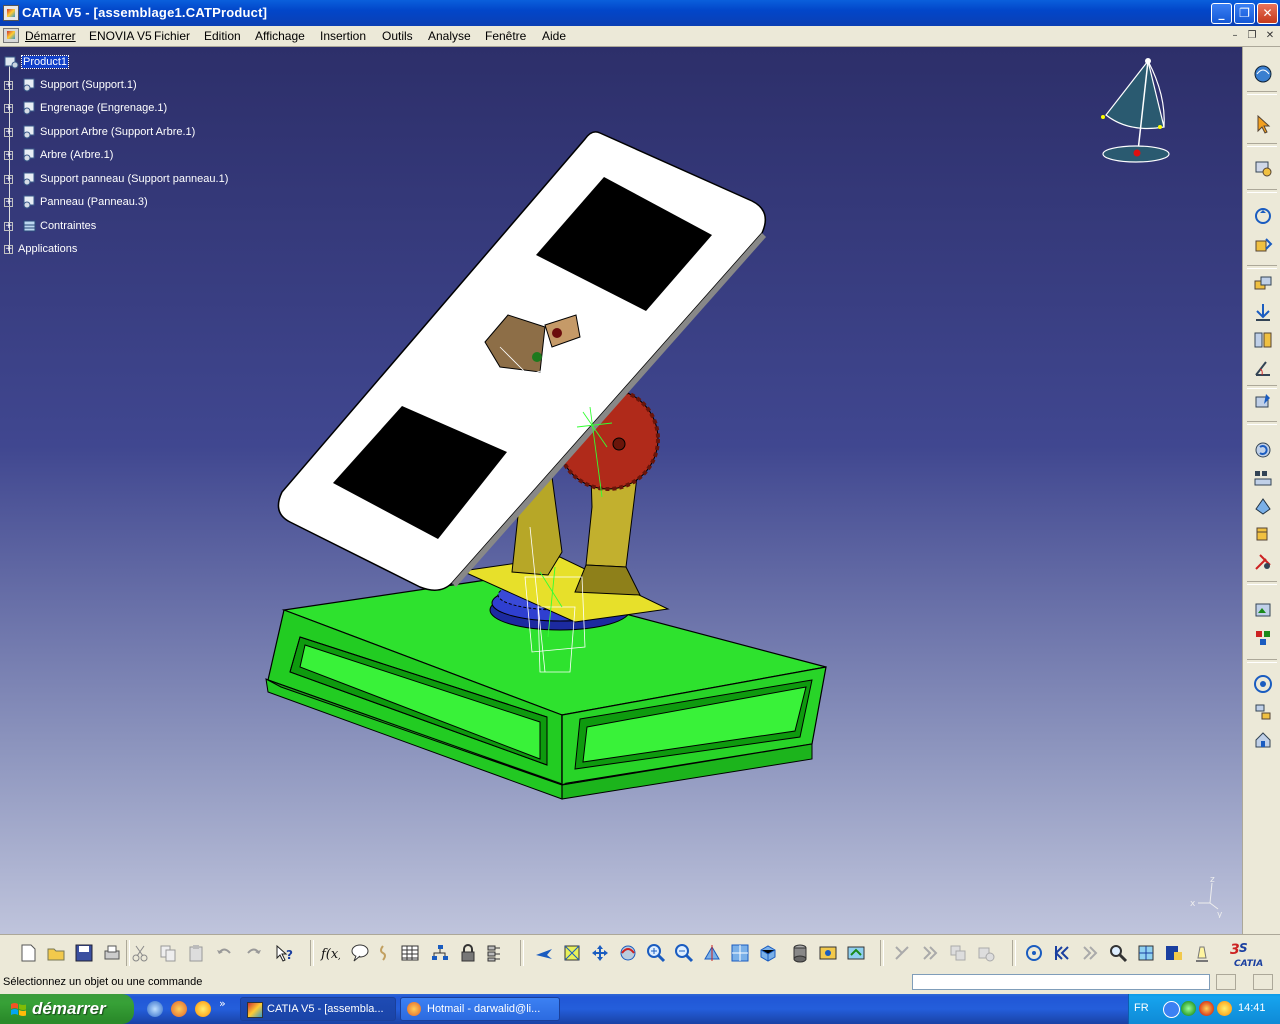 The image size is (1280, 1024). Describe the element at coordinates (1062, 953) in the screenshot. I see `step-back-icon` at that location.